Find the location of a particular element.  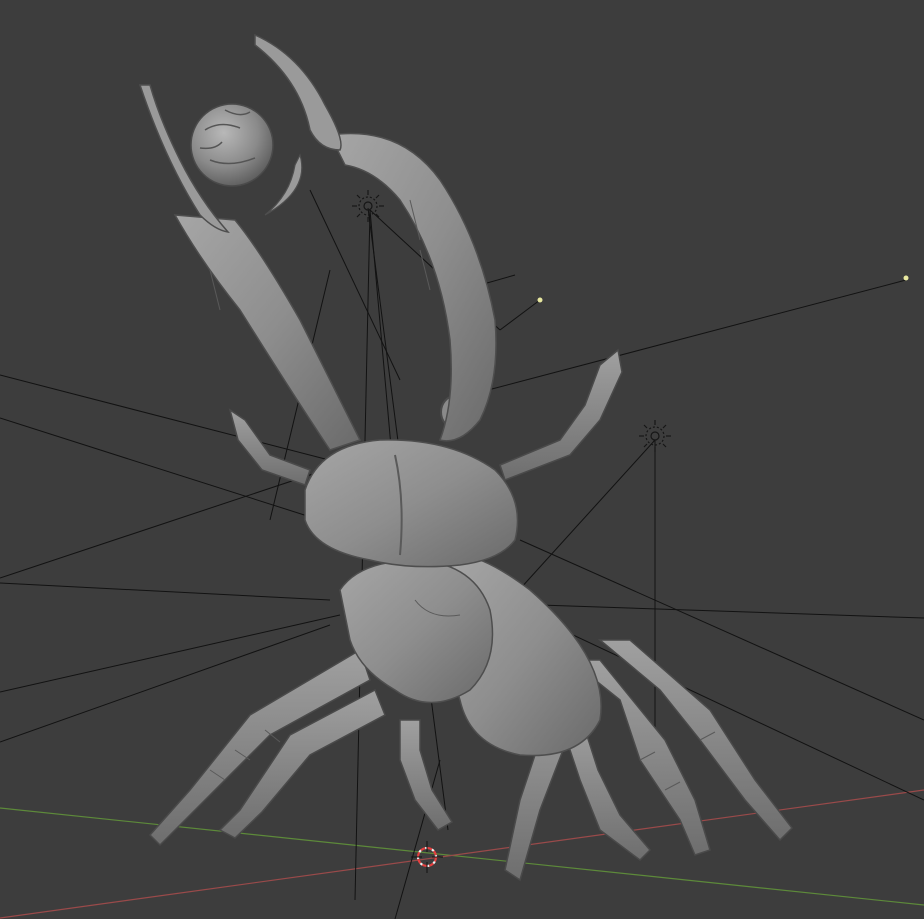

left-mandible is located at coordinates (267, 332).